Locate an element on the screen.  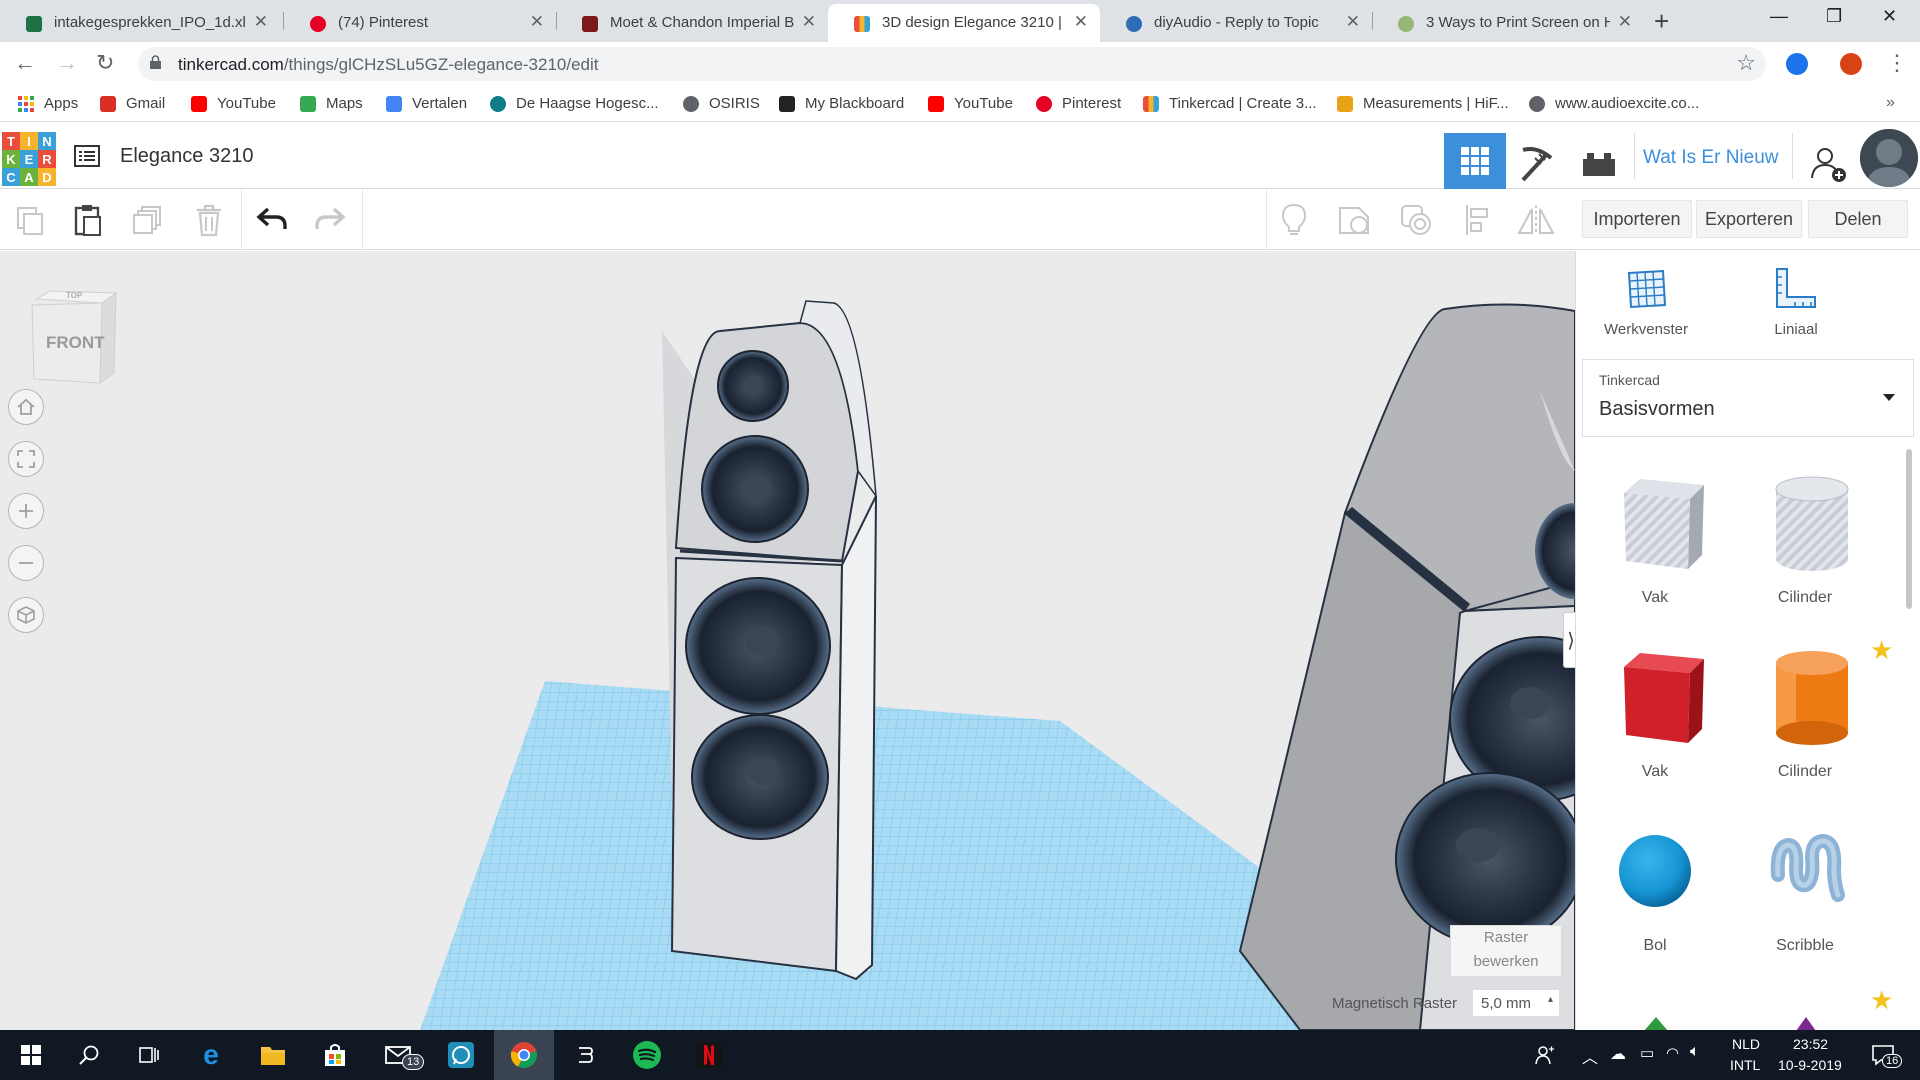
bookmark-youtube: YouTube is located at coordinates (233, 103).